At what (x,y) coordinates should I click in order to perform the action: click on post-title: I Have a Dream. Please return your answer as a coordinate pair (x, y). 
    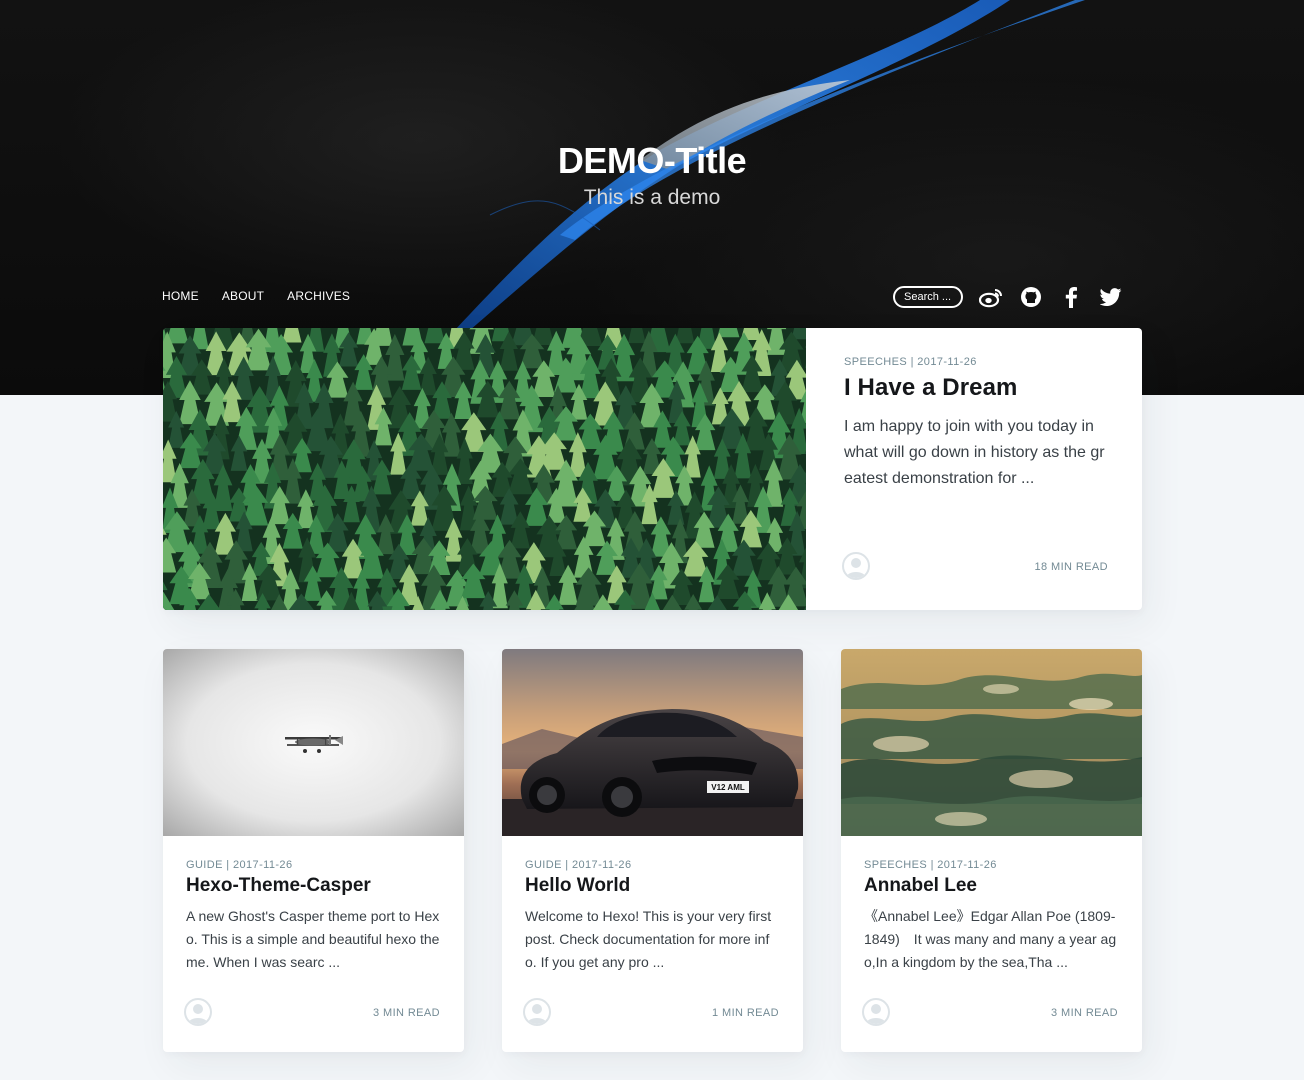
    Looking at the image, I should click on (976, 388).